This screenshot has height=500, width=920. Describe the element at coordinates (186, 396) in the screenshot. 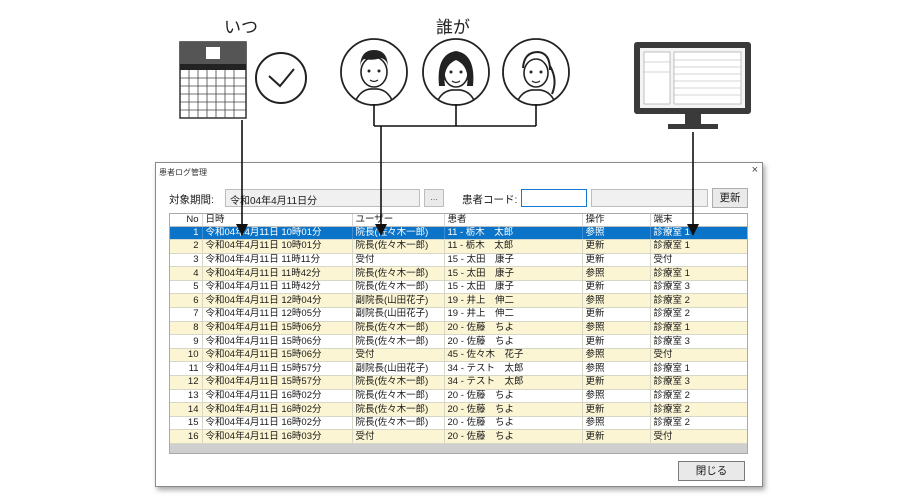

I see `cell-col-no: 13` at that location.